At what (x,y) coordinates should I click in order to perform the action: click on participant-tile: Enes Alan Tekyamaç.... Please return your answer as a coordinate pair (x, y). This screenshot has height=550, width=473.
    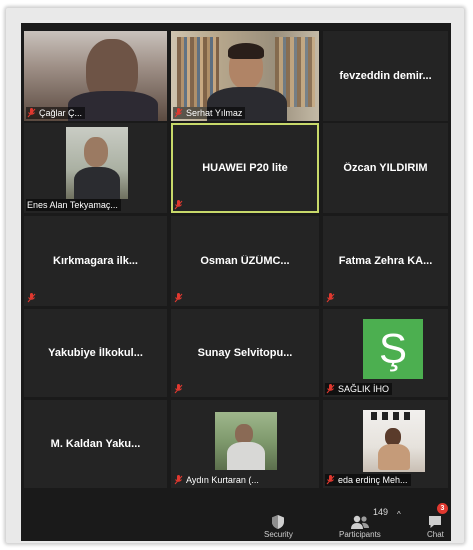
    Looking at the image, I should click on (95, 168).